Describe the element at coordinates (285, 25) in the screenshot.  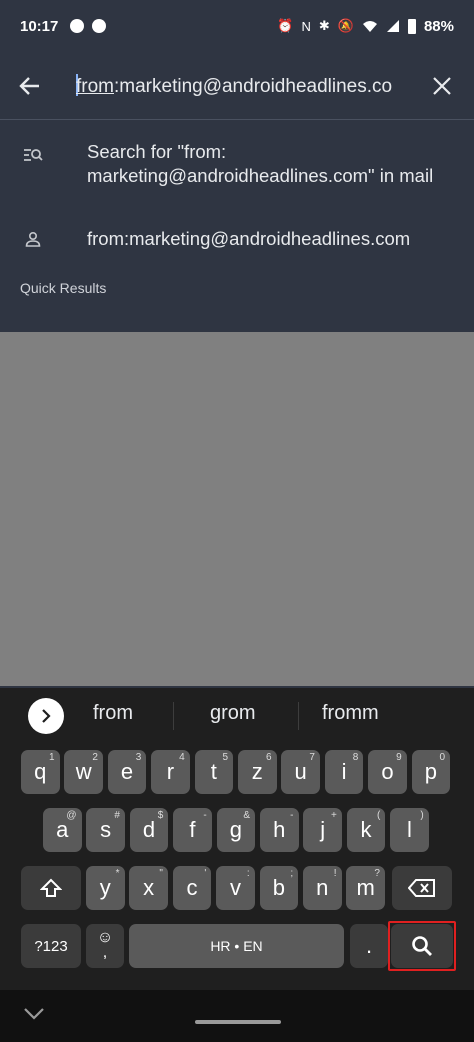
I see `alarm-icon: ⏰` at that location.